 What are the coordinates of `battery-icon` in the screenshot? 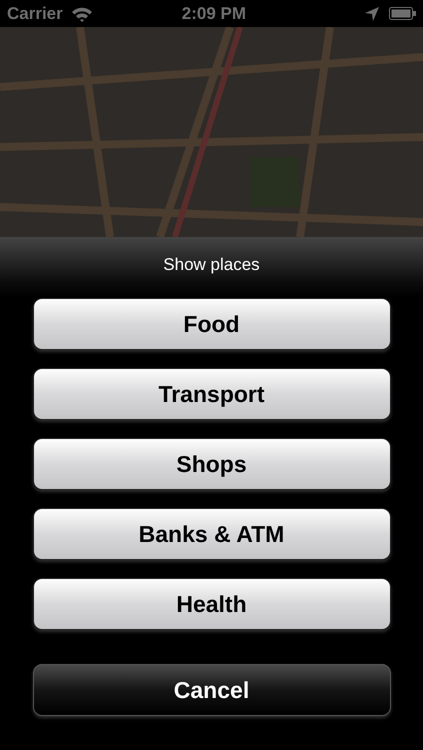 It's located at (402, 13).